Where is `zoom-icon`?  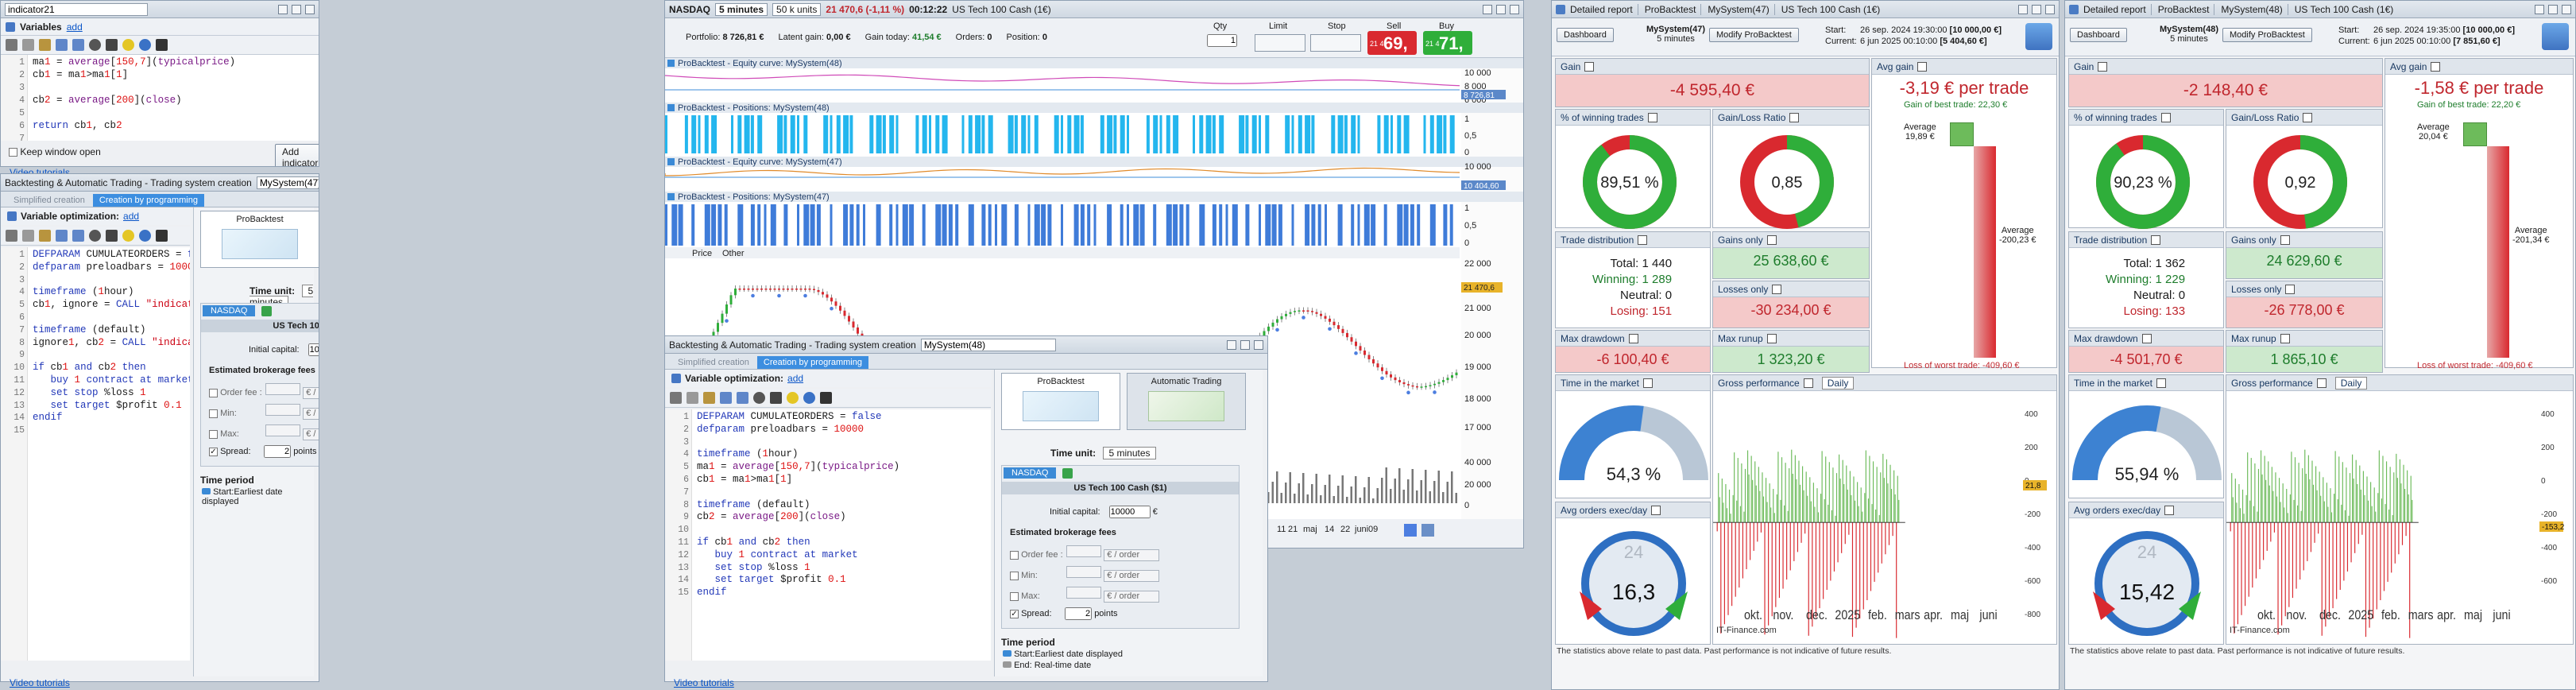 zoom-icon is located at coordinates (1410, 530).